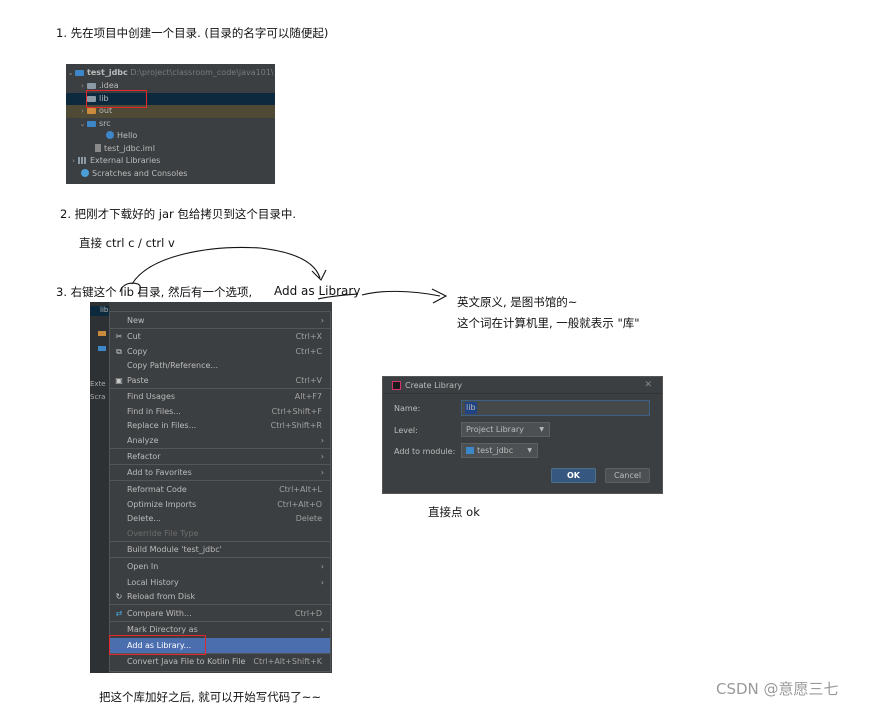 The width and height of the screenshot is (881, 707). What do you see at coordinates (573, 475) in the screenshot?
I see `ok-button: OK` at bounding box center [573, 475].